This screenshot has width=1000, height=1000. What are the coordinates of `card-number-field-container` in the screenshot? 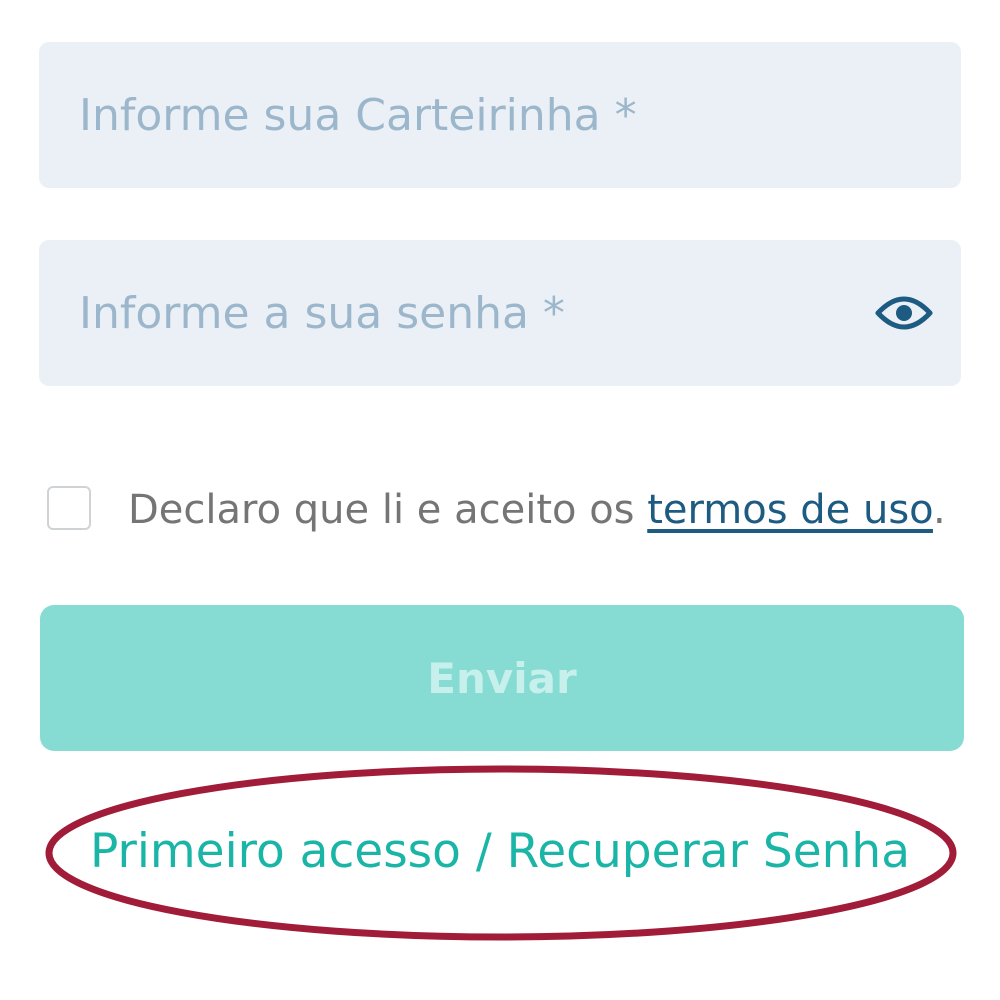 It's located at (500, 115).